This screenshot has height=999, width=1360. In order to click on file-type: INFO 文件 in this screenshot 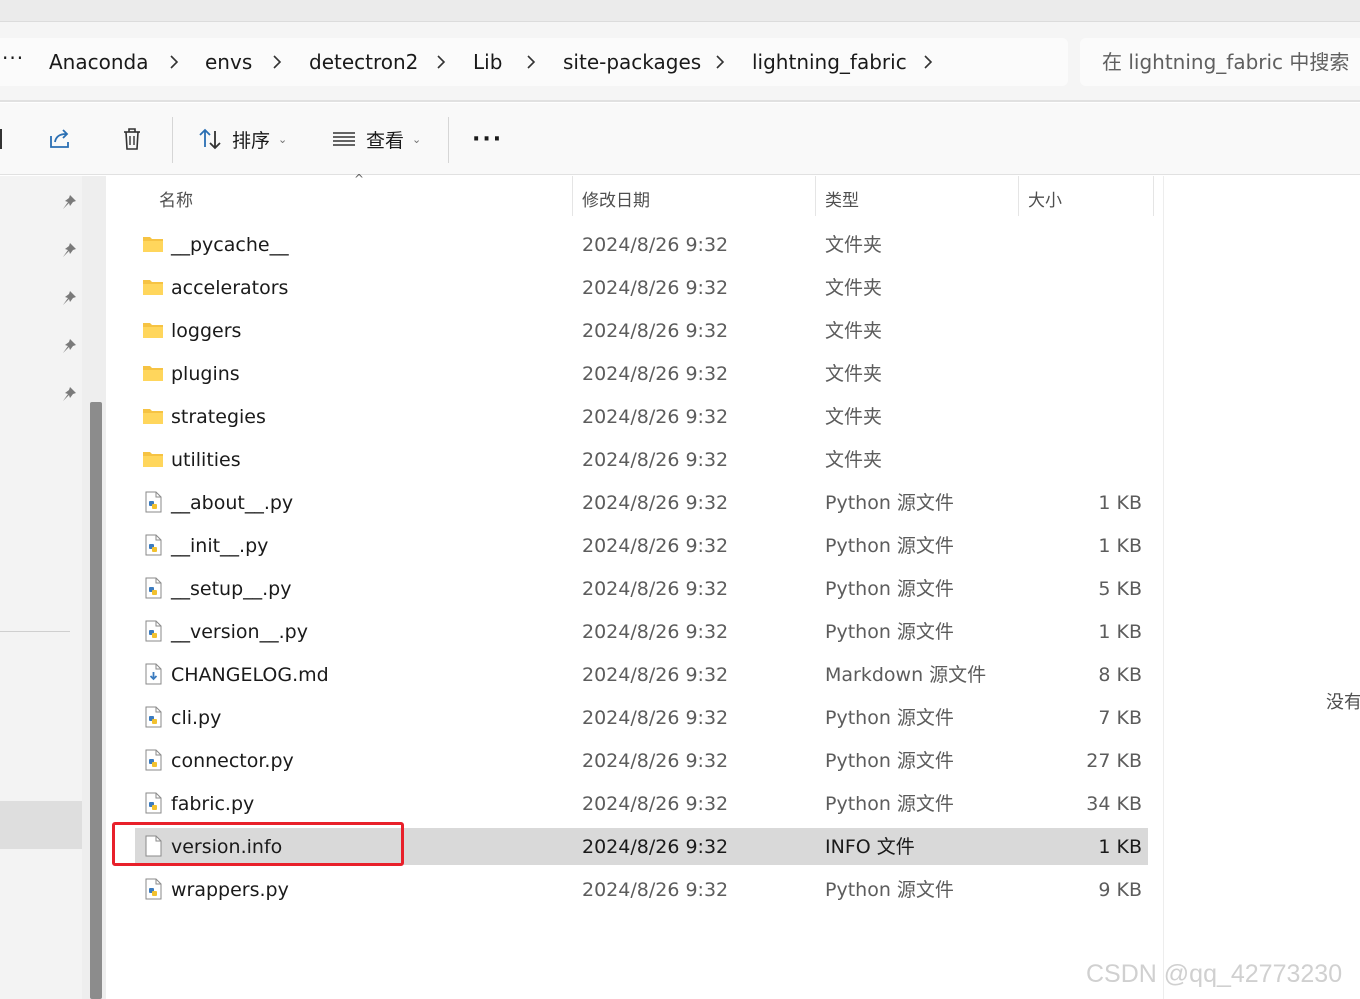, I will do `click(870, 847)`.